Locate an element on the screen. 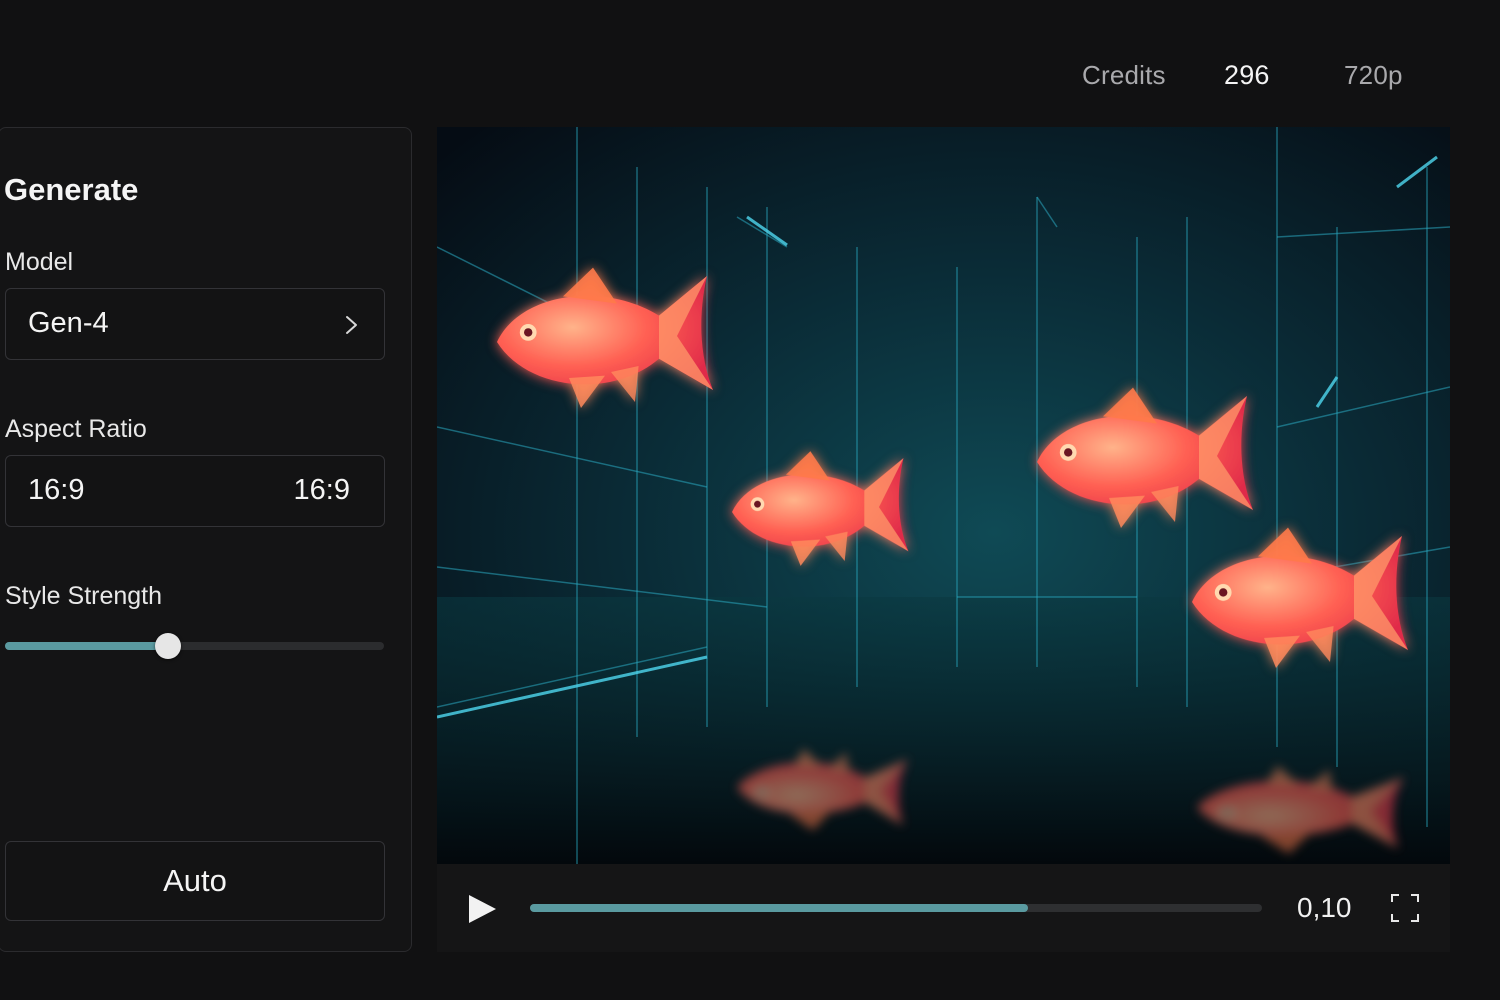 The width and height of the screenshot is (1500, 1000). credits-label: Credits is located at coordinates (1124, 75).